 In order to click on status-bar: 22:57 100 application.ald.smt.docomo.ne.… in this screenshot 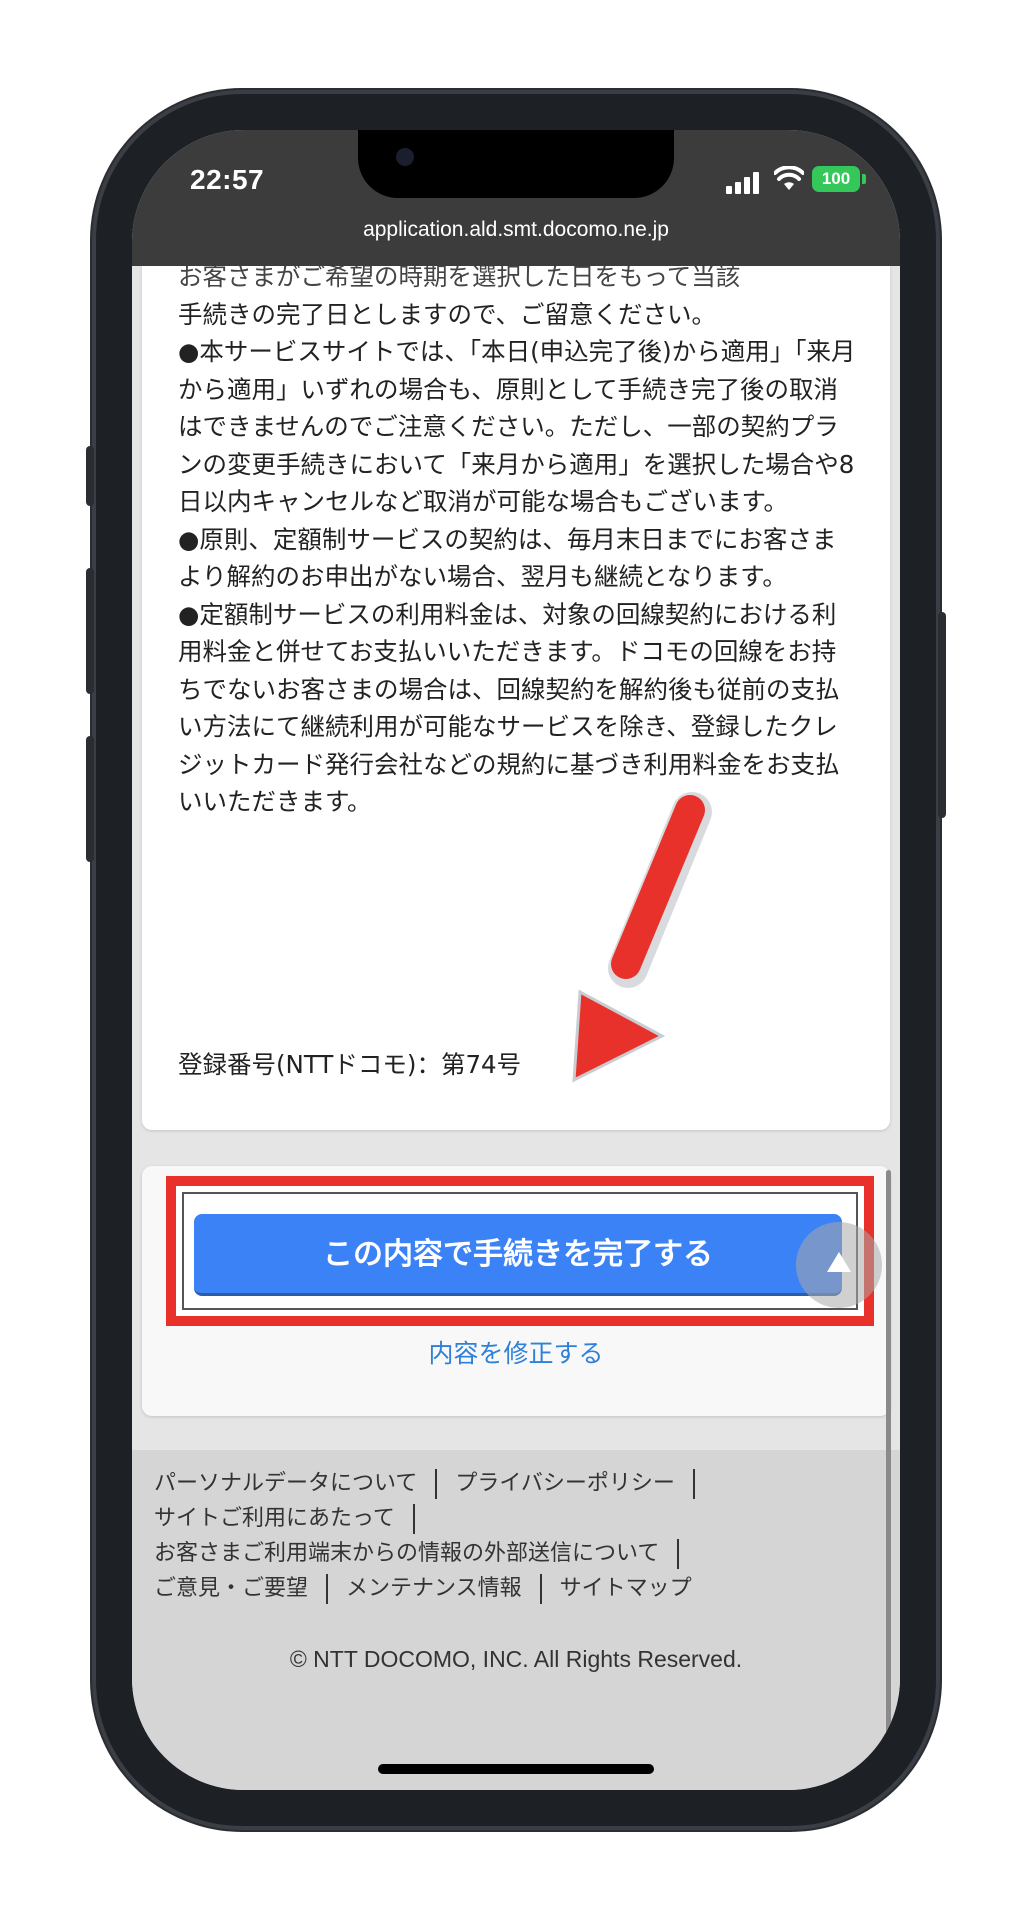, I will do `click(516, 198)`.